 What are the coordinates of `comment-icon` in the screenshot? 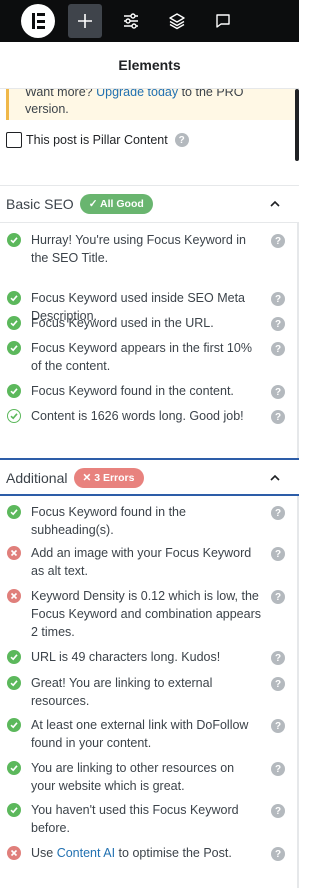 It's located at (223, 21).